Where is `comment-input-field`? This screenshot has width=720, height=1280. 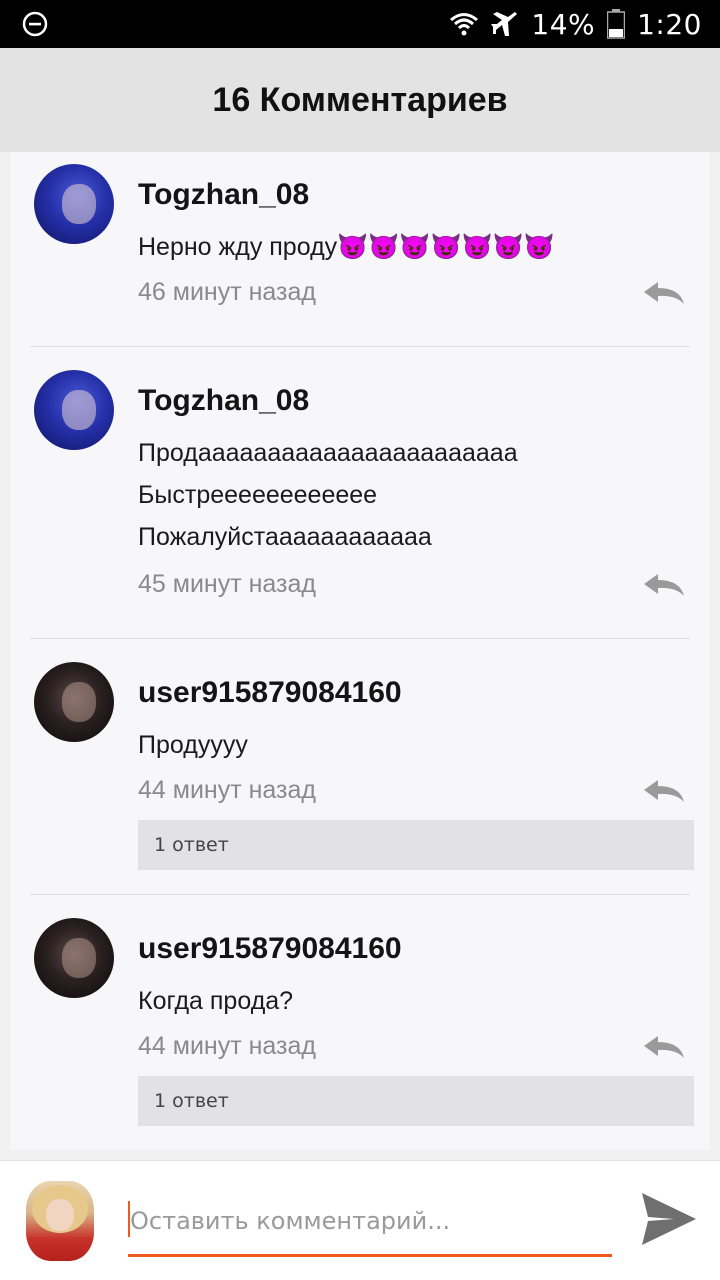
comment-input-field is located at coordinates (370, 1229).